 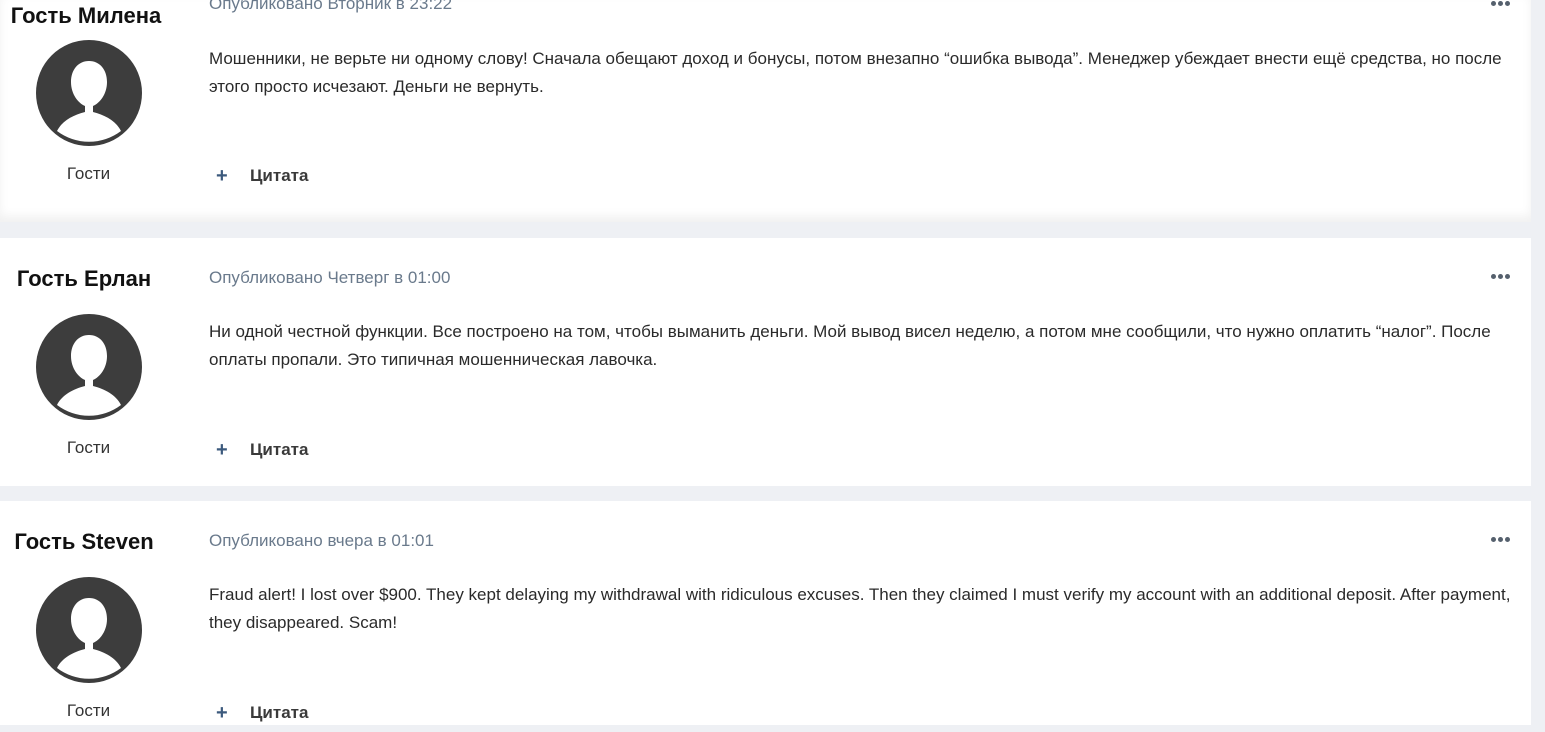 What do you see at coordinates (321, 541) in the screenshot?
I see `post-date: Опубликовано вчера в 01:01` at bounding box center [321, 541].